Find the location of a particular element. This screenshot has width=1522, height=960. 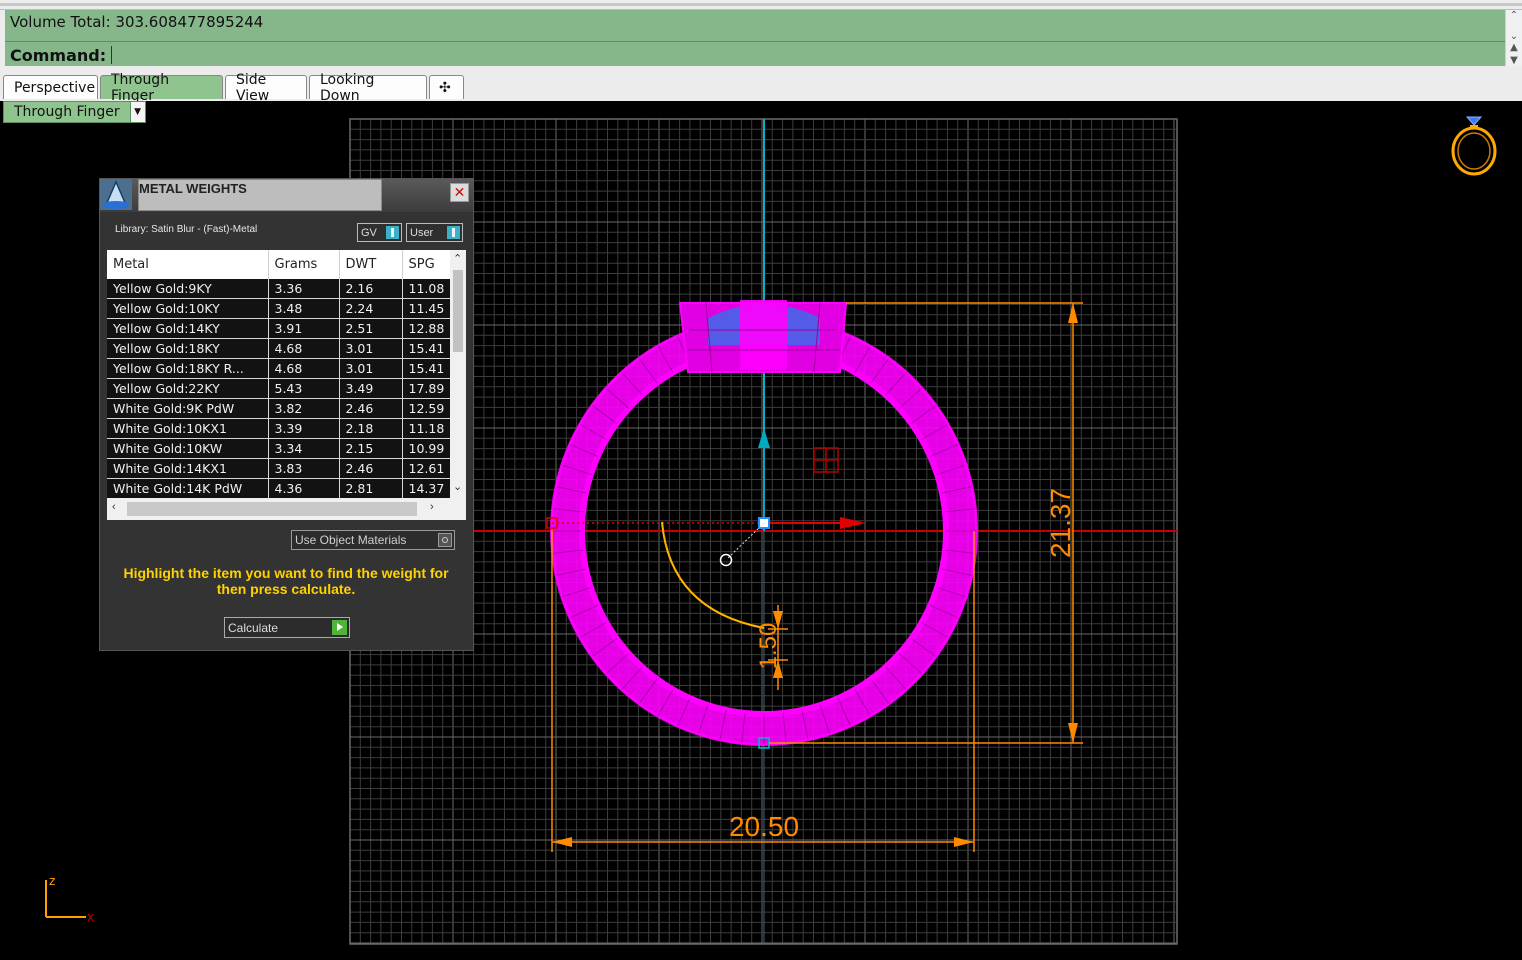

dwt-cell: 2.51 is located at coordinates (371, 328).